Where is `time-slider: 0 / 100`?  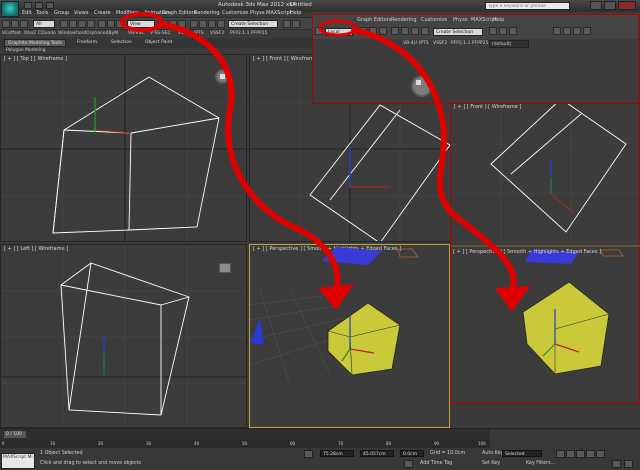 time-slider: 0 / 100 is located at coordinates (15, 434).